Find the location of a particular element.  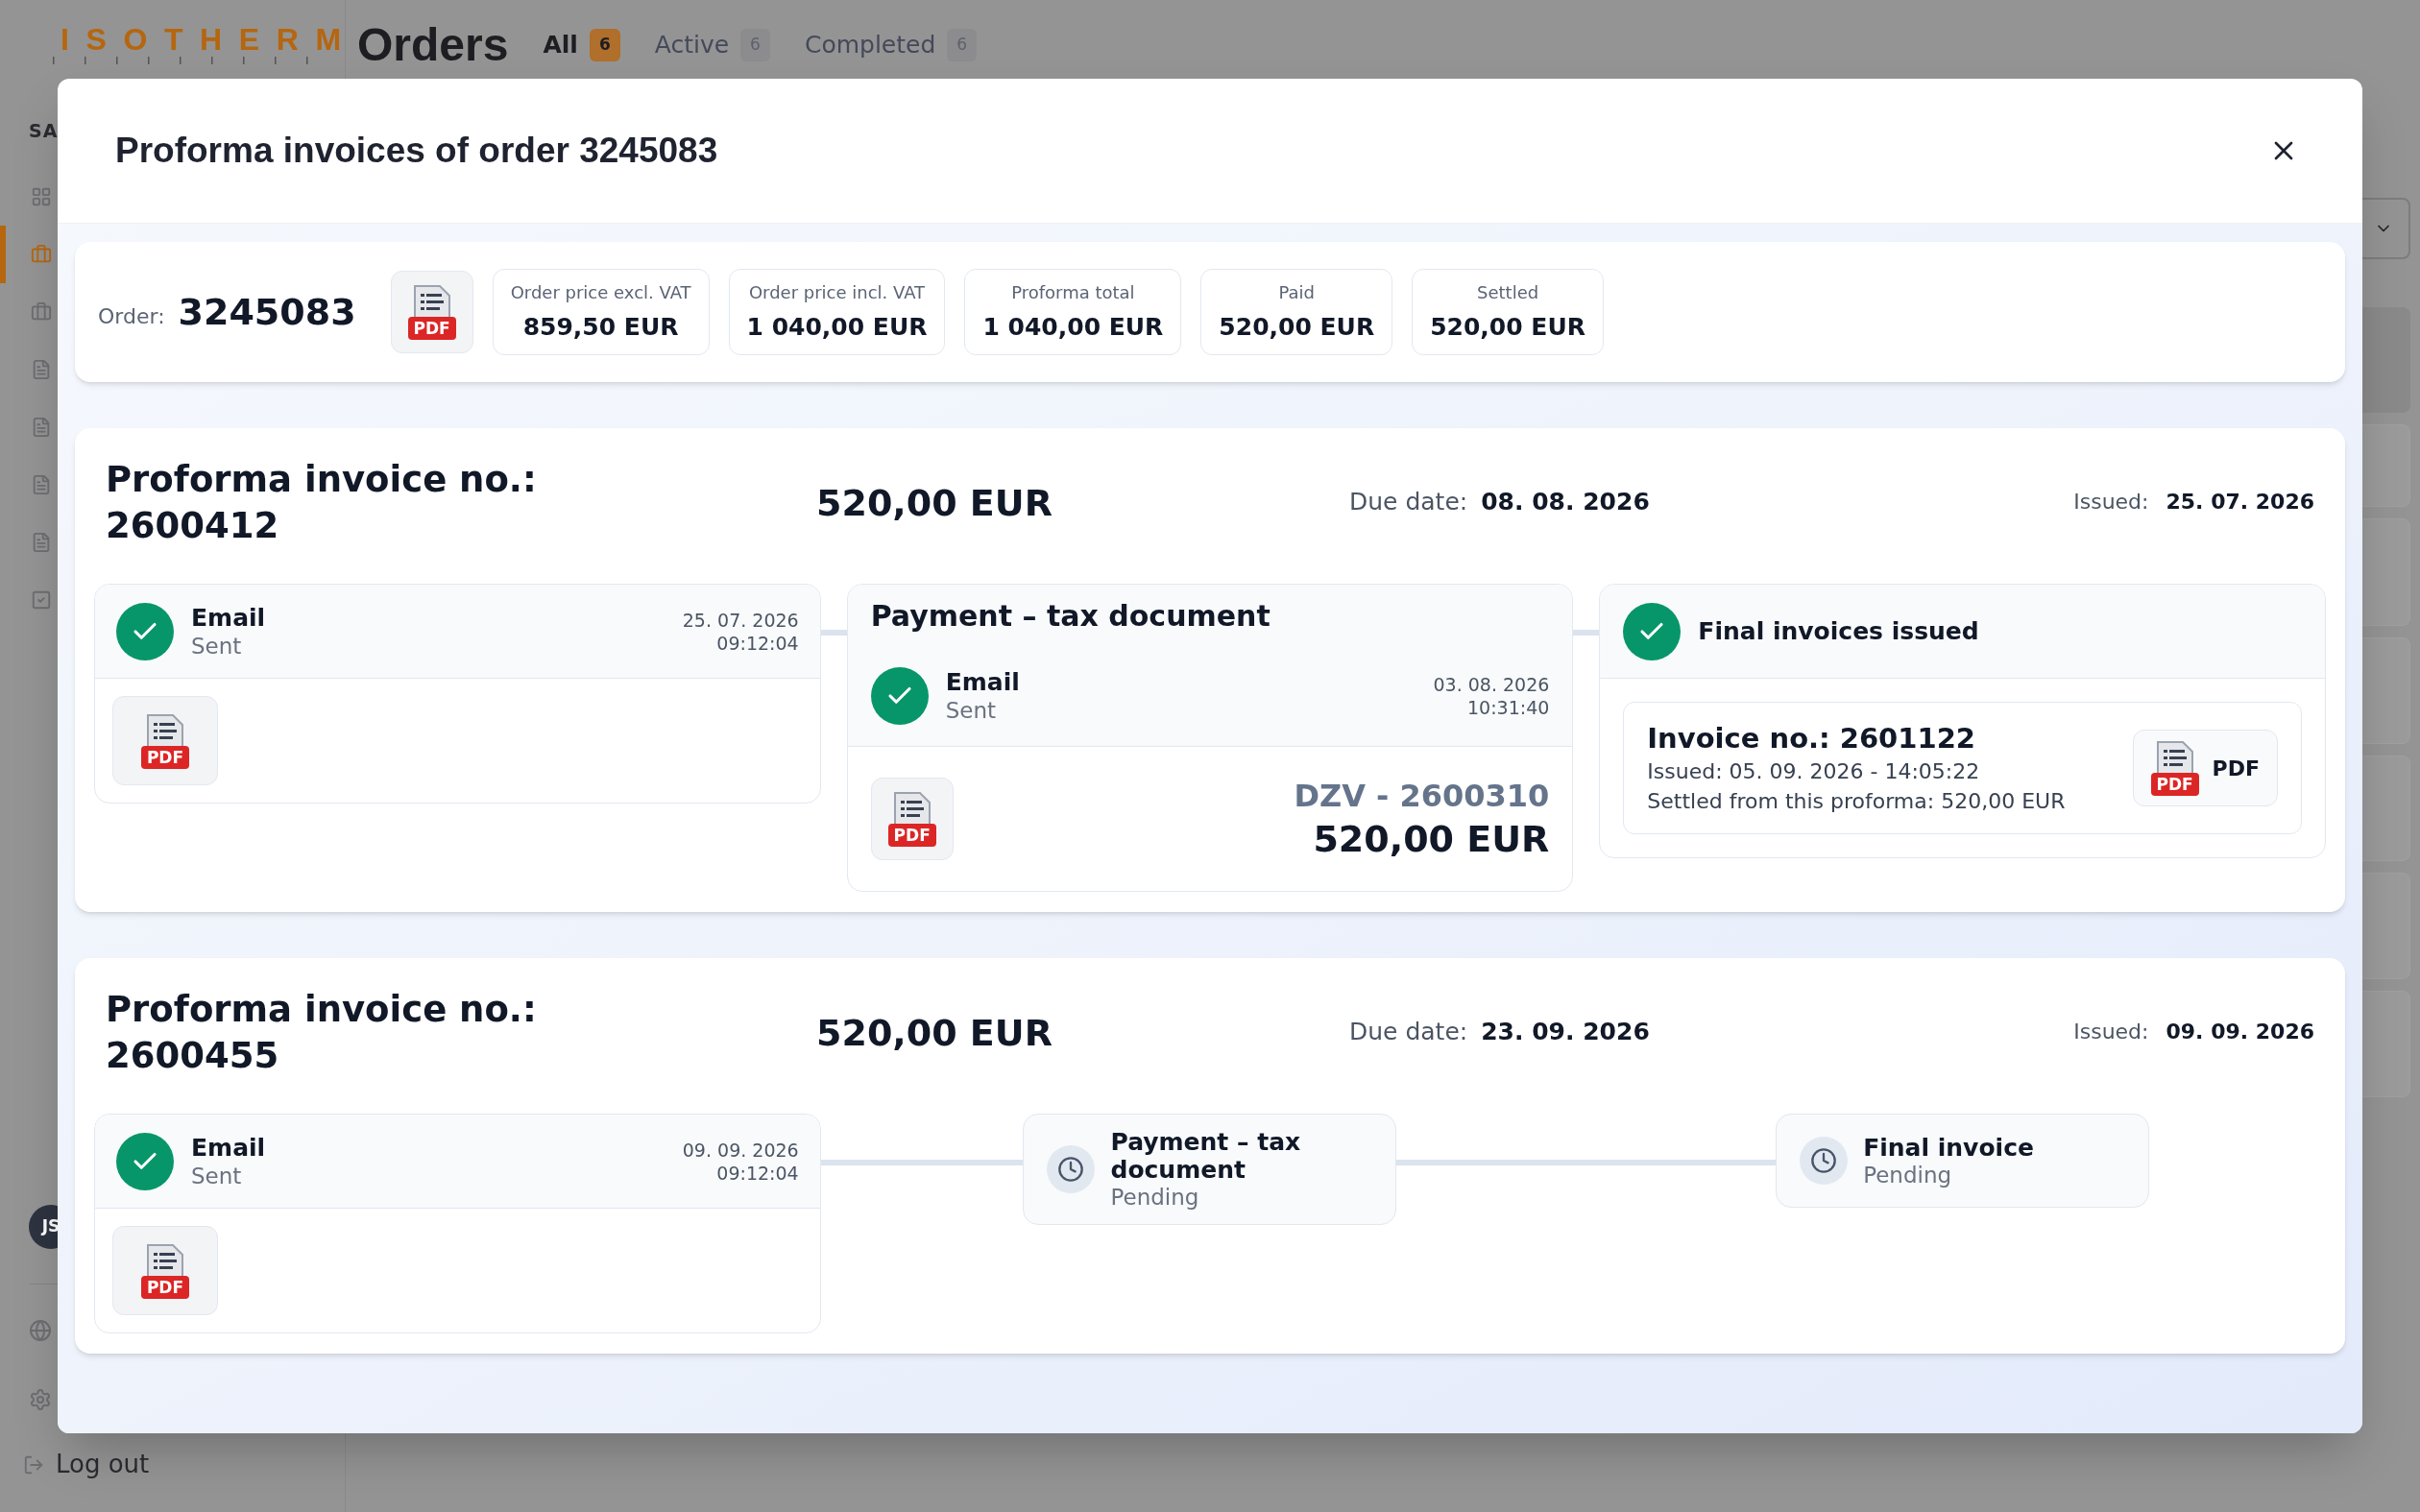

dialog-title: Proforma invoices of order 3245083 is located at coordinates (417, 151).